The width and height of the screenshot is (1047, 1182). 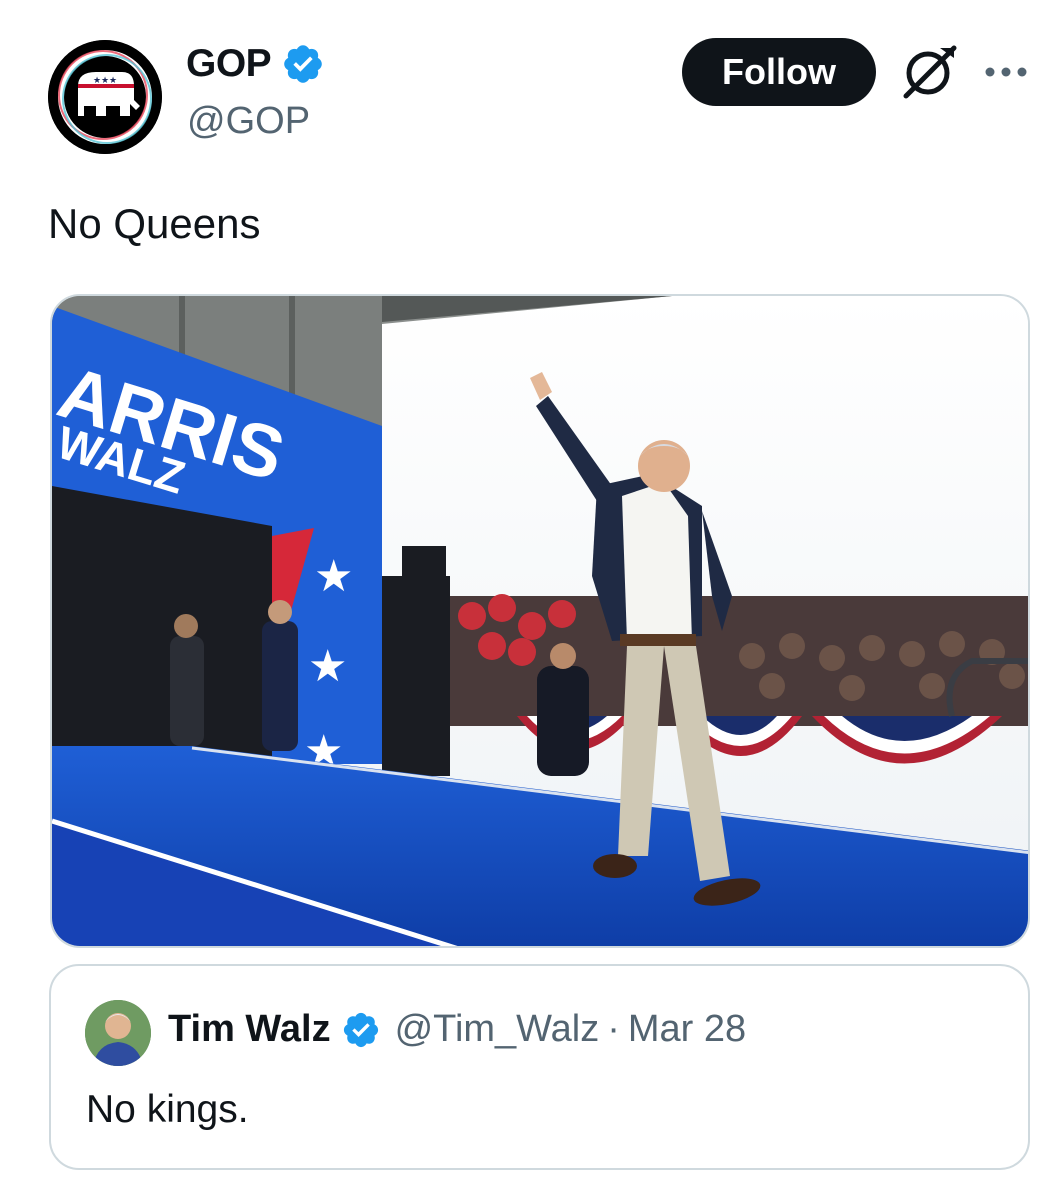 I want to click on gop-elephant-logo-icon: ★ ★ ★, so click(x=105, y=97).